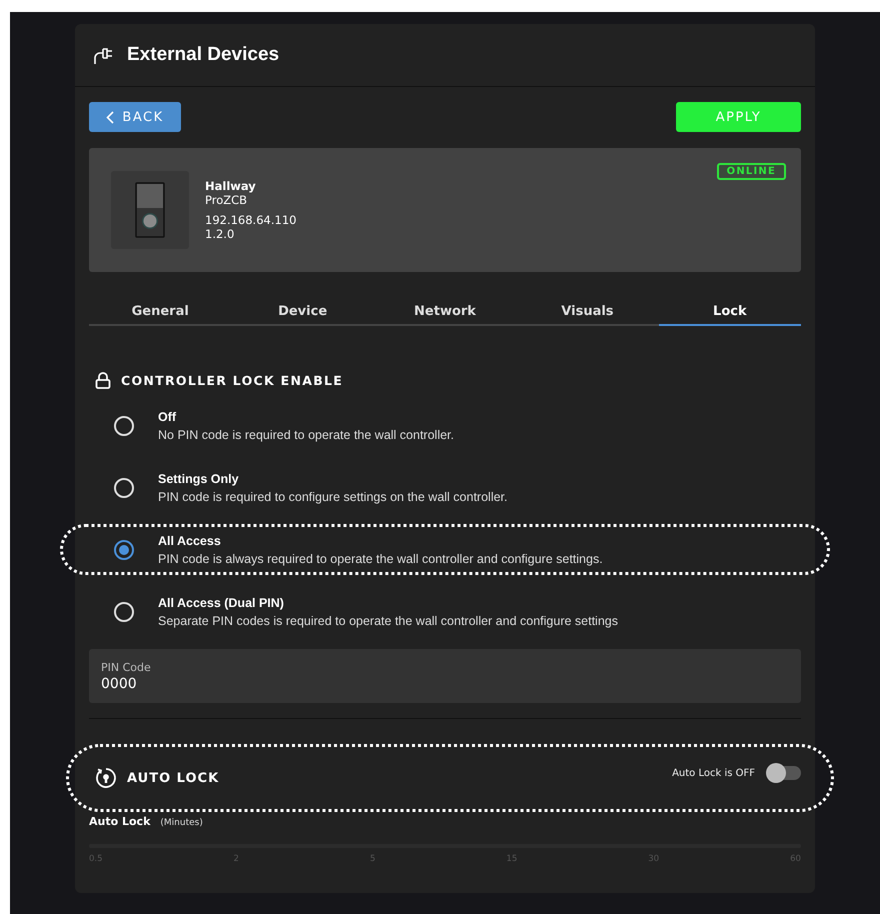 The image size is (880, 914). I want to click on section-title: CONTROLLER LOCK ENABLE, so click(232, 380).